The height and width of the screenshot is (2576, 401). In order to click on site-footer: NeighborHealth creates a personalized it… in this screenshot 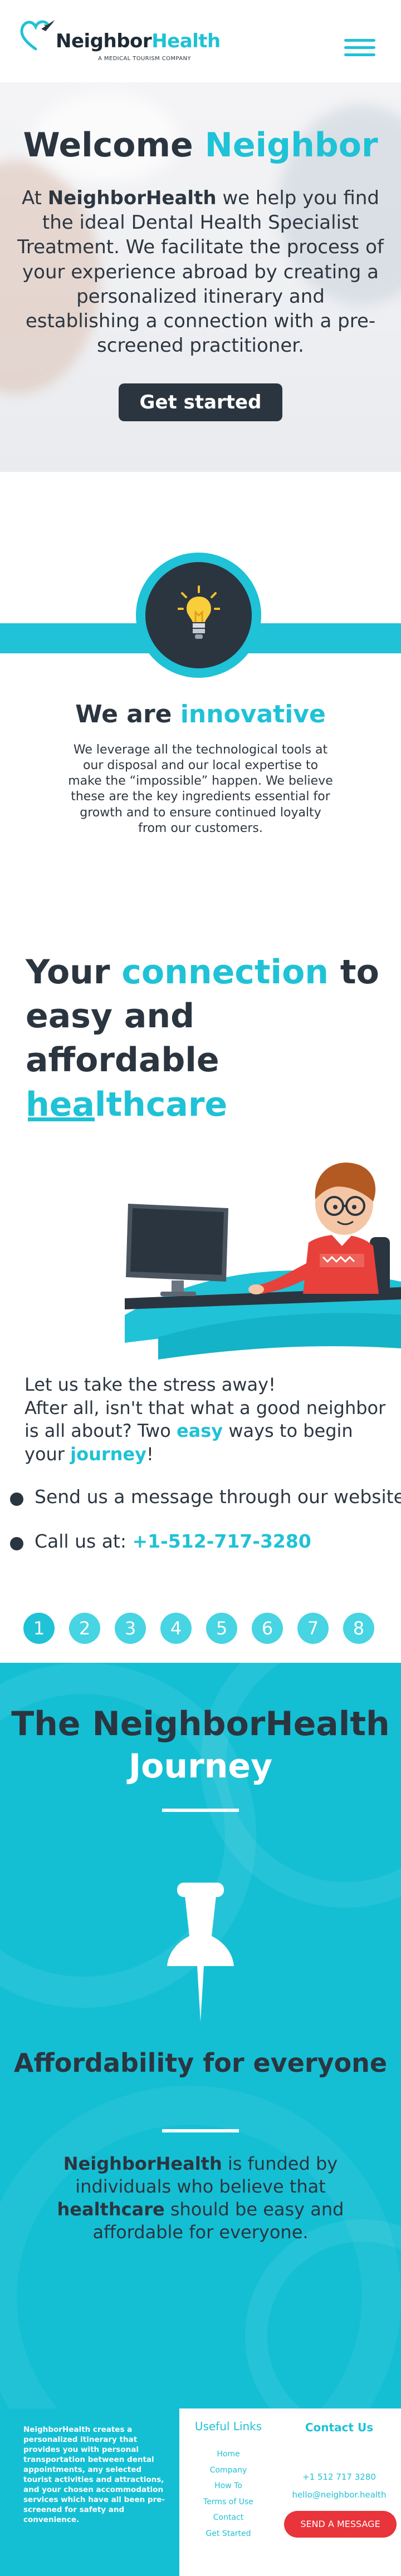, I will do `click(200, 2492)`.